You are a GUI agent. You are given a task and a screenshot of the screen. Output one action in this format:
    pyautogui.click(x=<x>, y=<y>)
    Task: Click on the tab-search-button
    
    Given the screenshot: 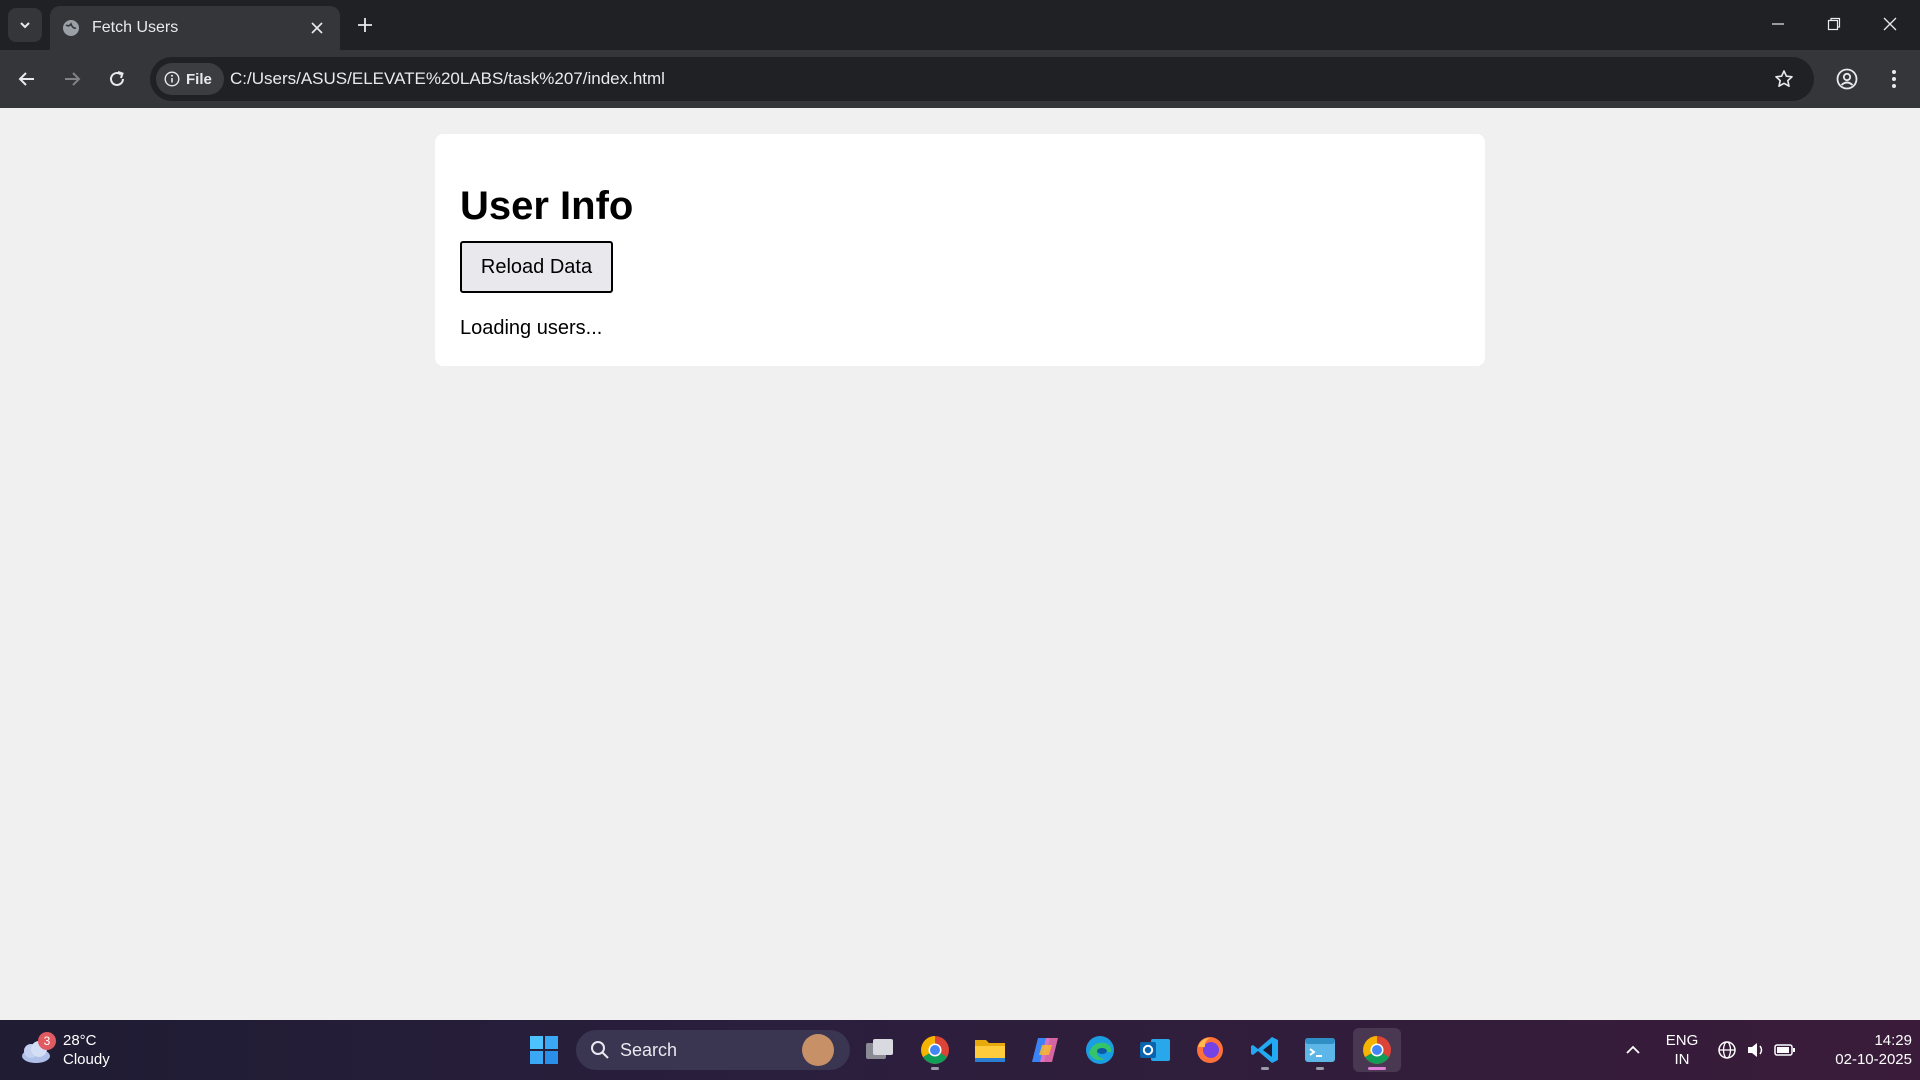 What is the action you would take?
    pyautogui.click(x=25, y=25)
    